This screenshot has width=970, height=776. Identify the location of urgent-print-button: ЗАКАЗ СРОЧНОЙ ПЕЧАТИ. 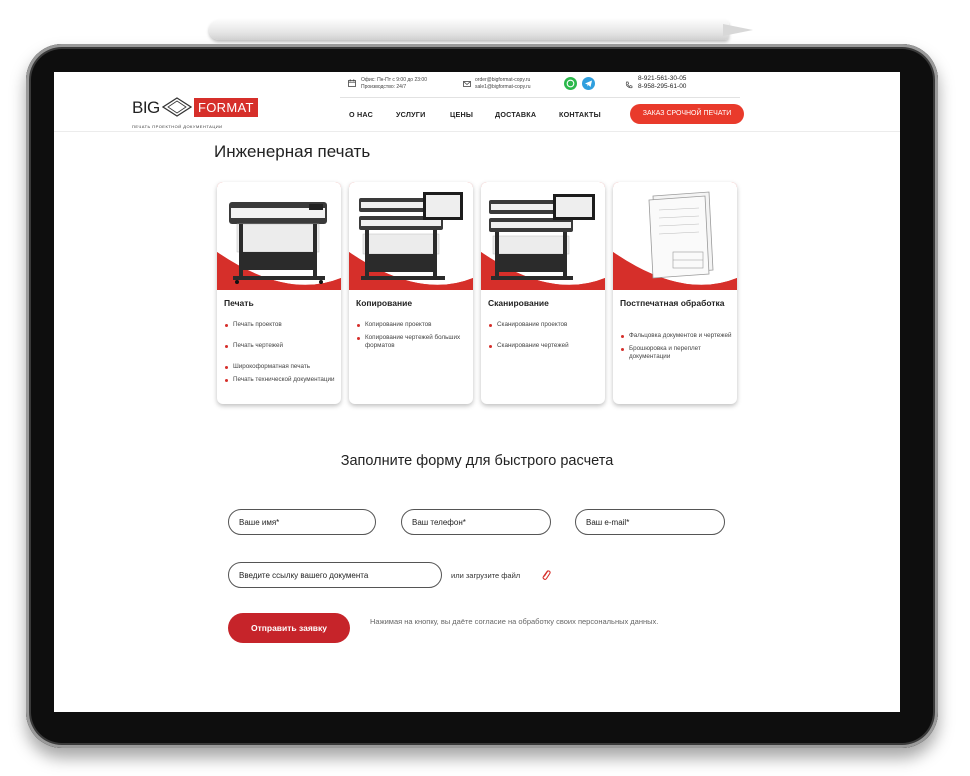
(687, 114).